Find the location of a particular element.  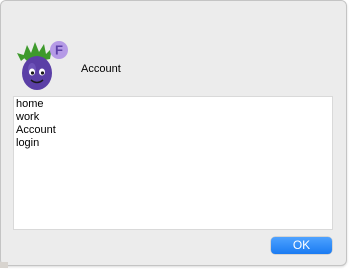

dialog-header-label: Account is located at coordinates (101, 69).